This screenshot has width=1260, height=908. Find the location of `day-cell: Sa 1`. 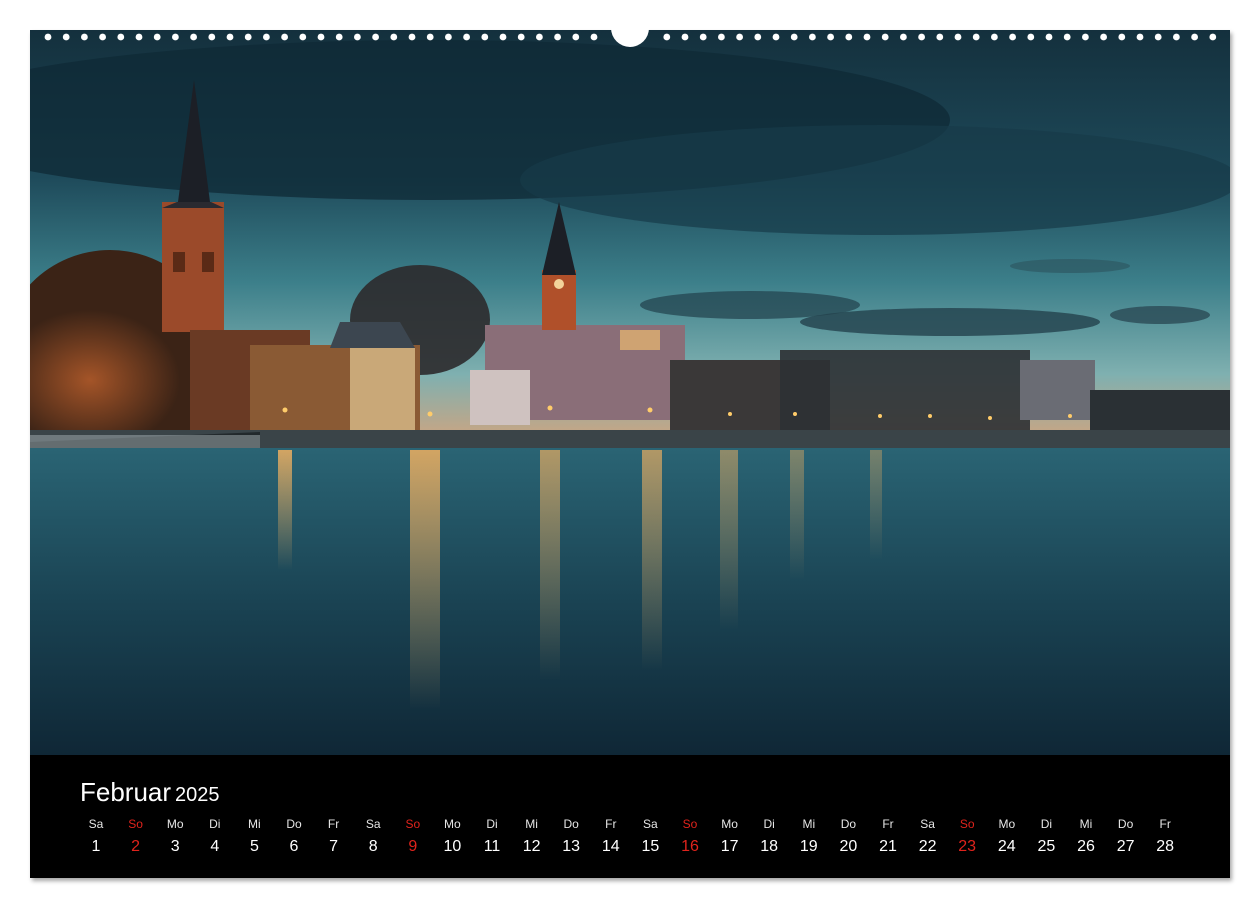

day-cell: Sa 1 is located at coordinates (96, 838).